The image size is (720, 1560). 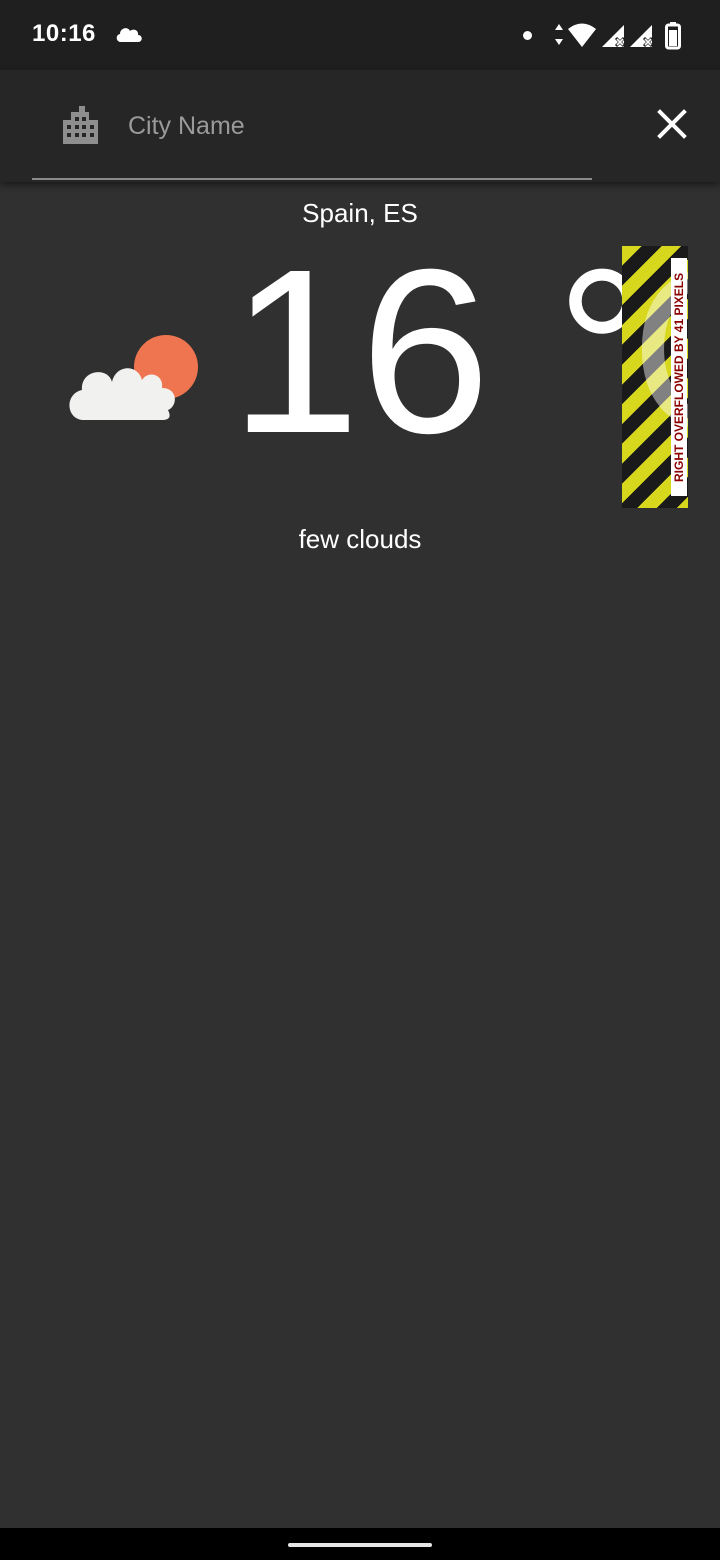 What do you see at coordinates (527, 35) in the screenshot?
I see `notification-dot-icon` at bounding box center [527, 35].